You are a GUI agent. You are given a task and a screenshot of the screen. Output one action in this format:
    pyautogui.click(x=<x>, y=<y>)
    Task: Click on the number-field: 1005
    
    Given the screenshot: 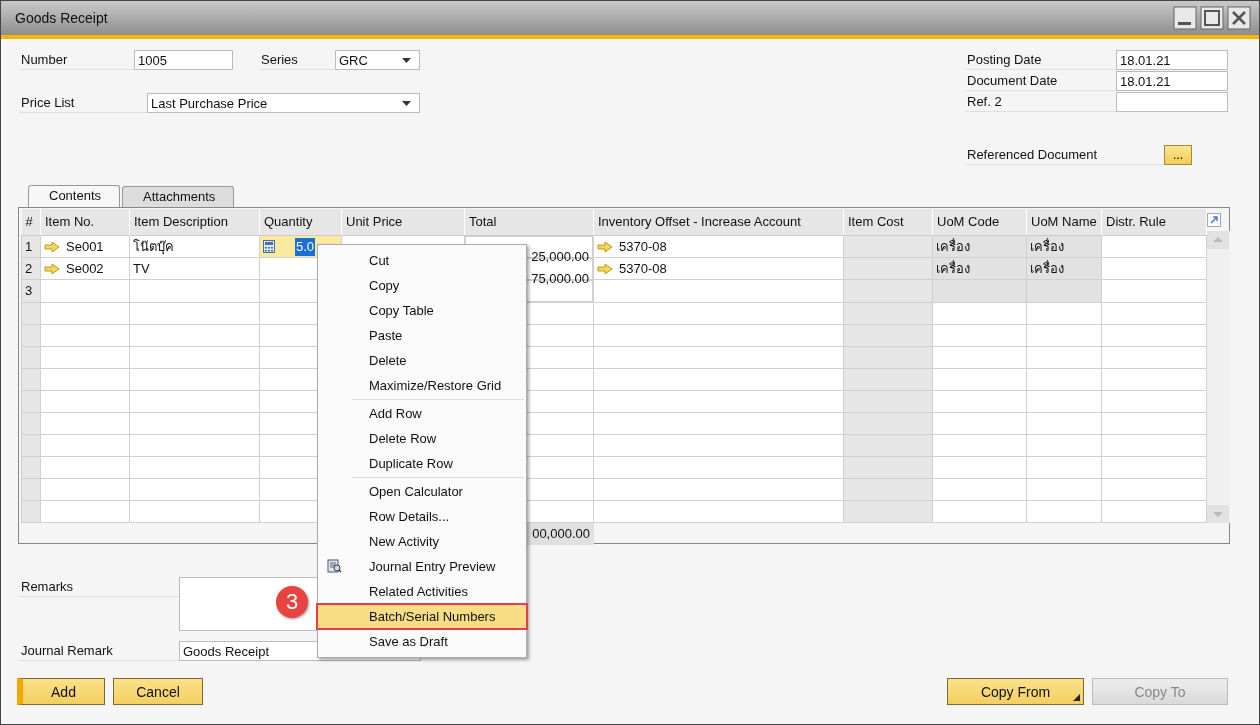 What is the action you would take?
    pyautogui.click(x=183, y=60)
    